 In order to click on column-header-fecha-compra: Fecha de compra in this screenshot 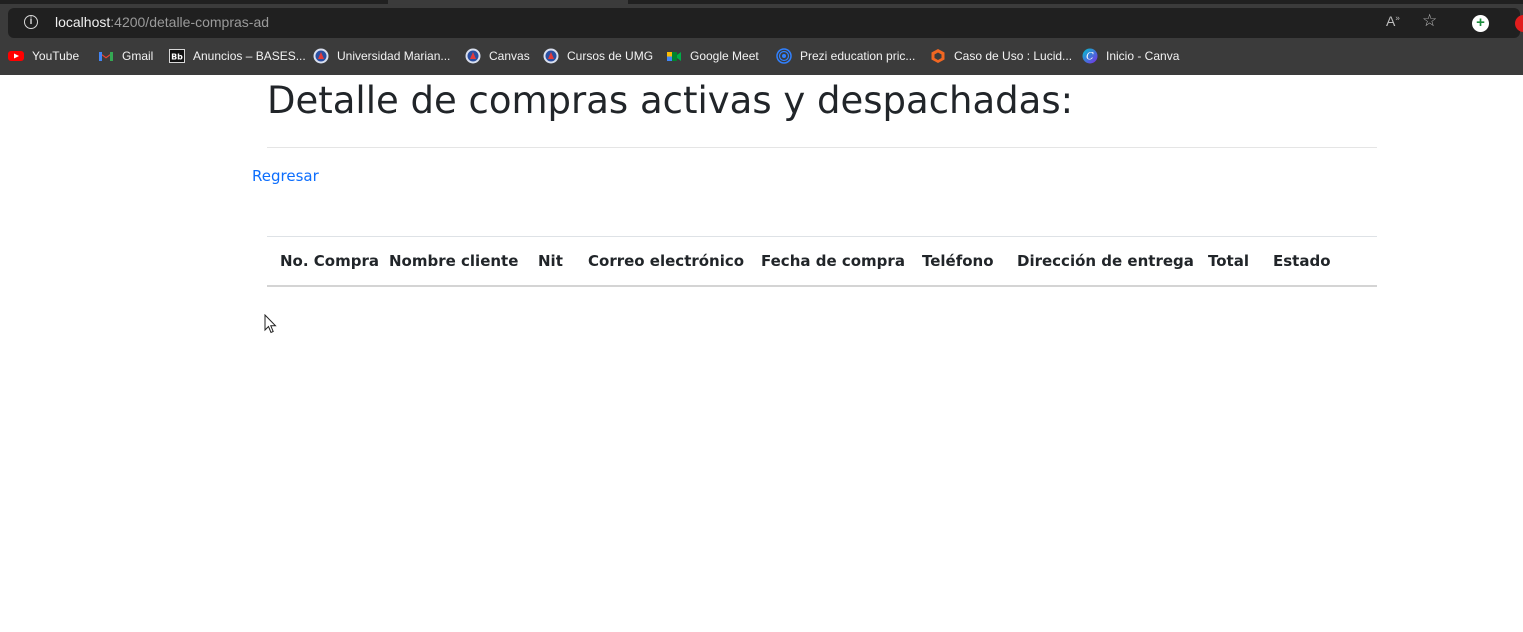, I will do `click(833, 261)`.